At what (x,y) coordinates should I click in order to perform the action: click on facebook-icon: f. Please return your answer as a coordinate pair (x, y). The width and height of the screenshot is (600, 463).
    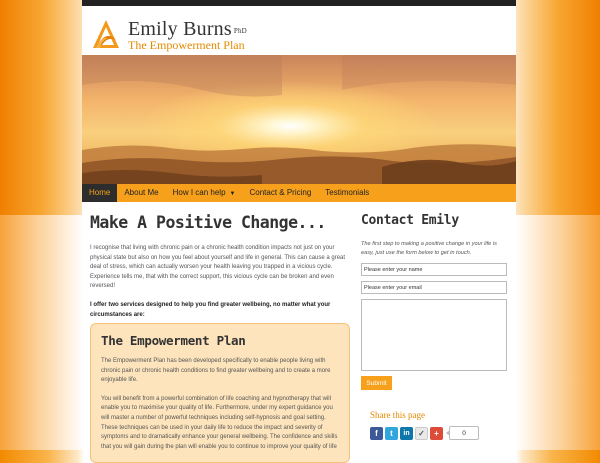
    Looking at the image, I should click on (376, 433).